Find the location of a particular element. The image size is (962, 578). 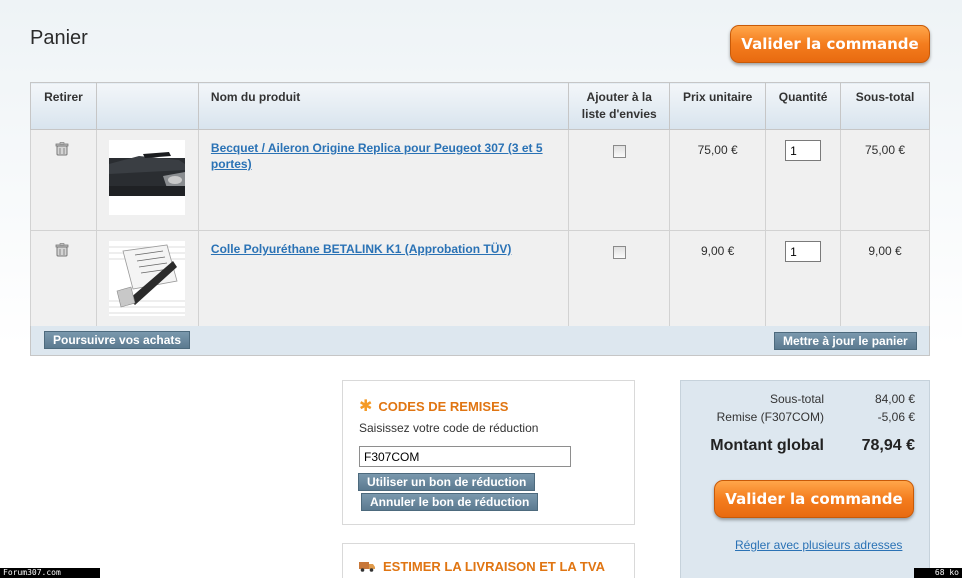

subtotal-cell: 75,00 € is located at coordinates (885, 180).